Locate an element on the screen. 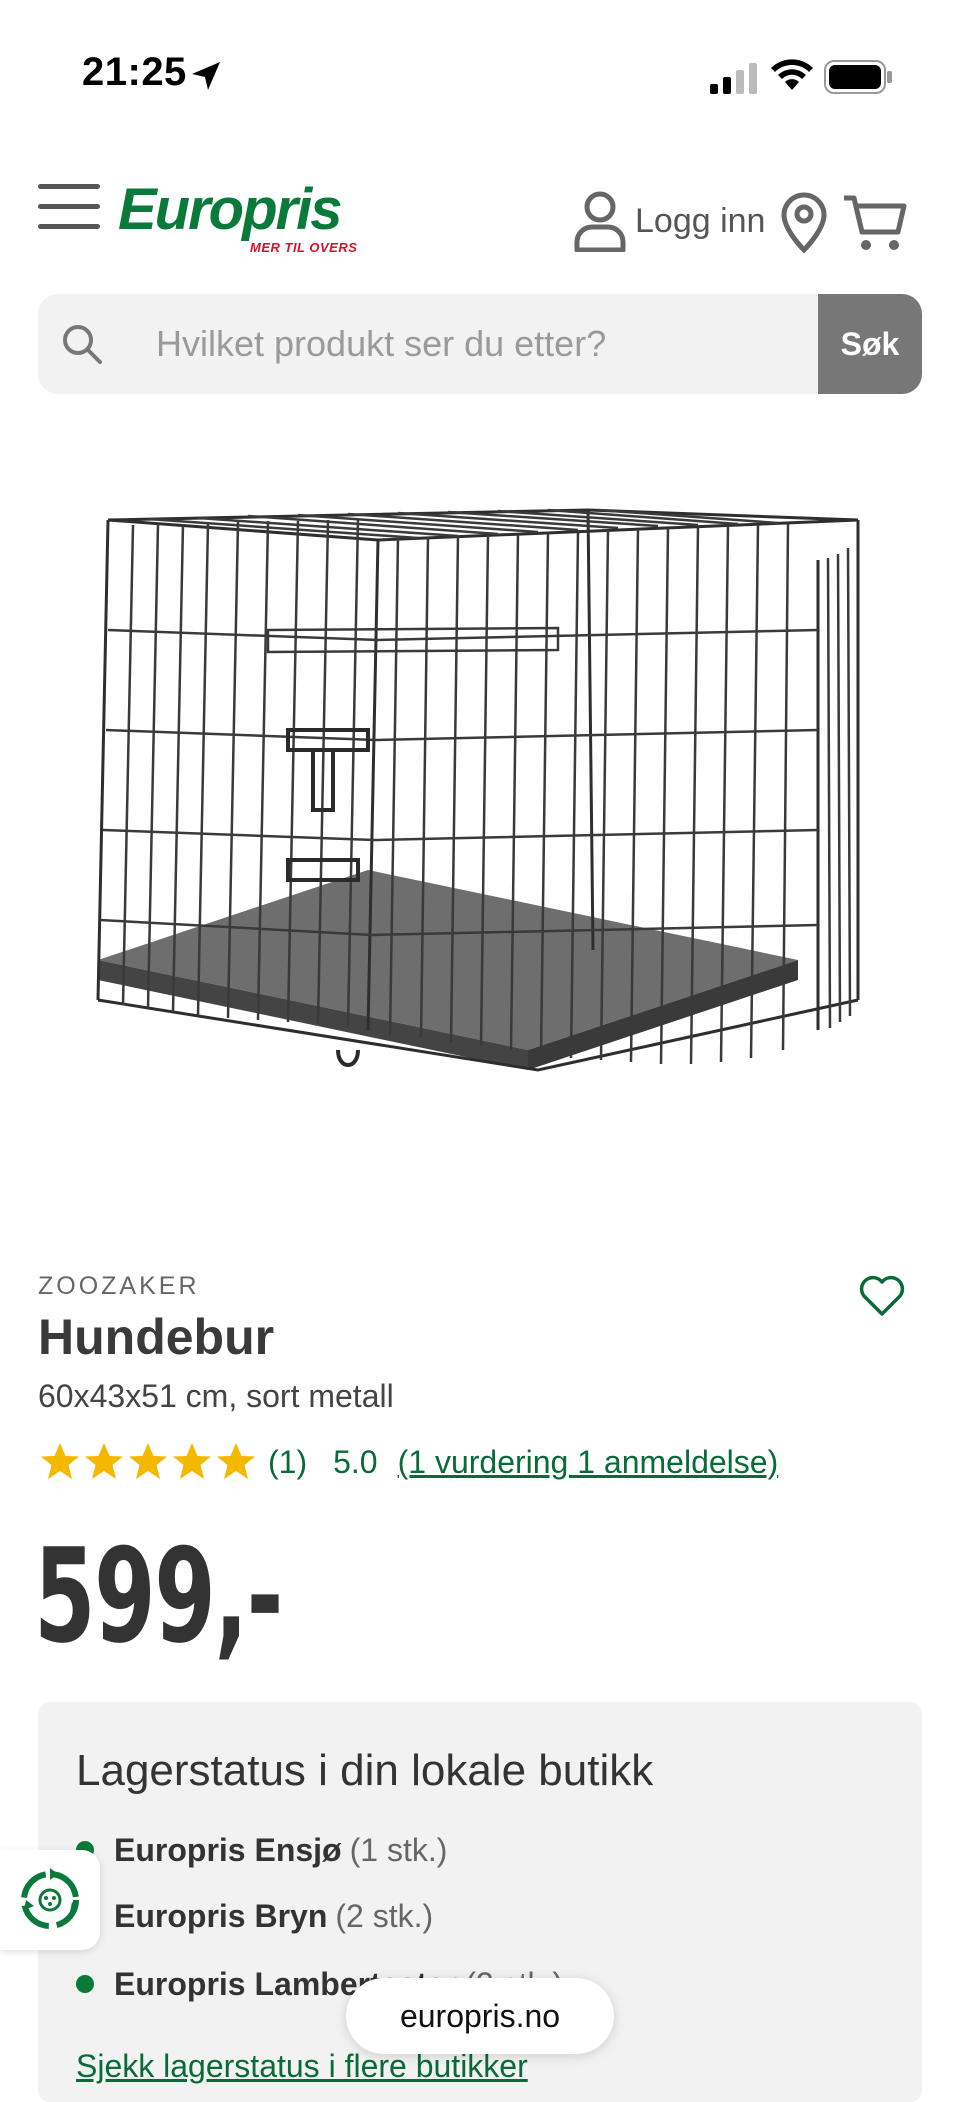 The image size is (960, 2102). cellular-signal-icon is located at coordinates (733, 78).